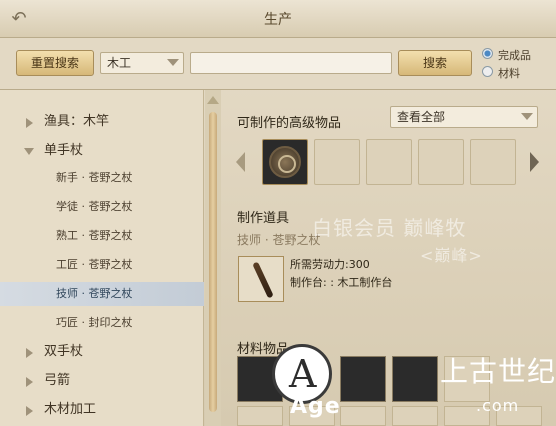 Image resolution: width=556 pixels, height=426 pixels. What do you see at coordinates (514, 55) in the screenshot?
I see `radio-finished-label: 完成品` at bounding box center [514, 55].